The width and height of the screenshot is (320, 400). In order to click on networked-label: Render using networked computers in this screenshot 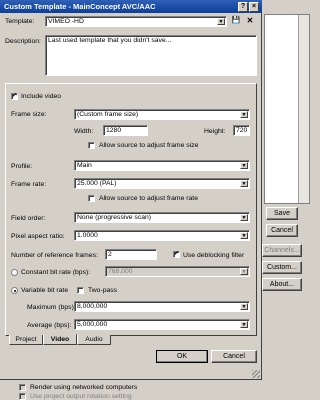, I will do `click(84, 387)`.